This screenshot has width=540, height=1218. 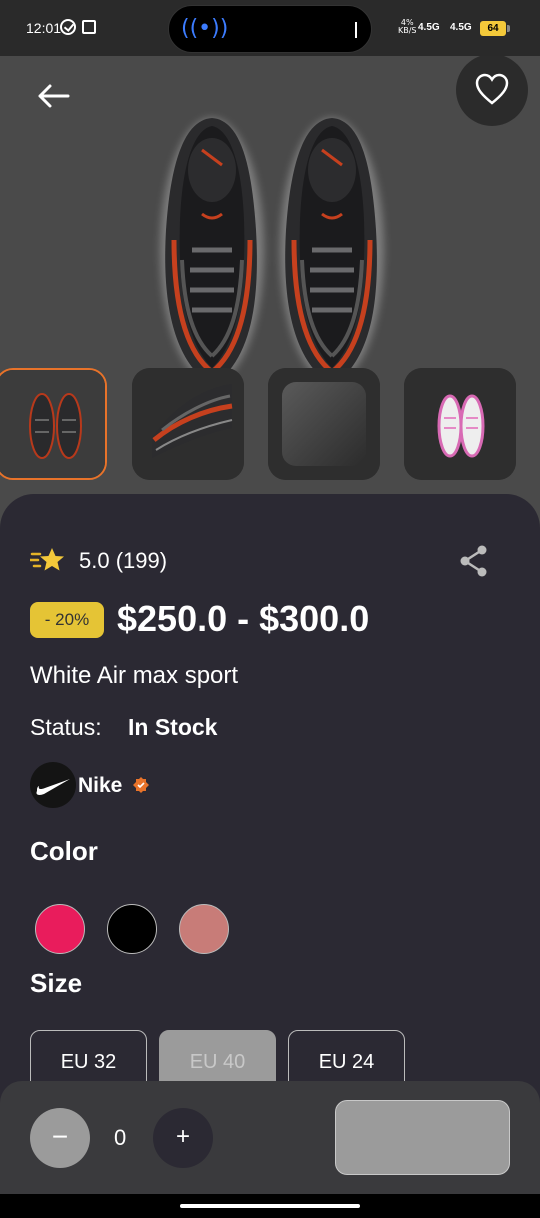 I want to click on increase-quantity-button: +, so click(x=183, y=1138).